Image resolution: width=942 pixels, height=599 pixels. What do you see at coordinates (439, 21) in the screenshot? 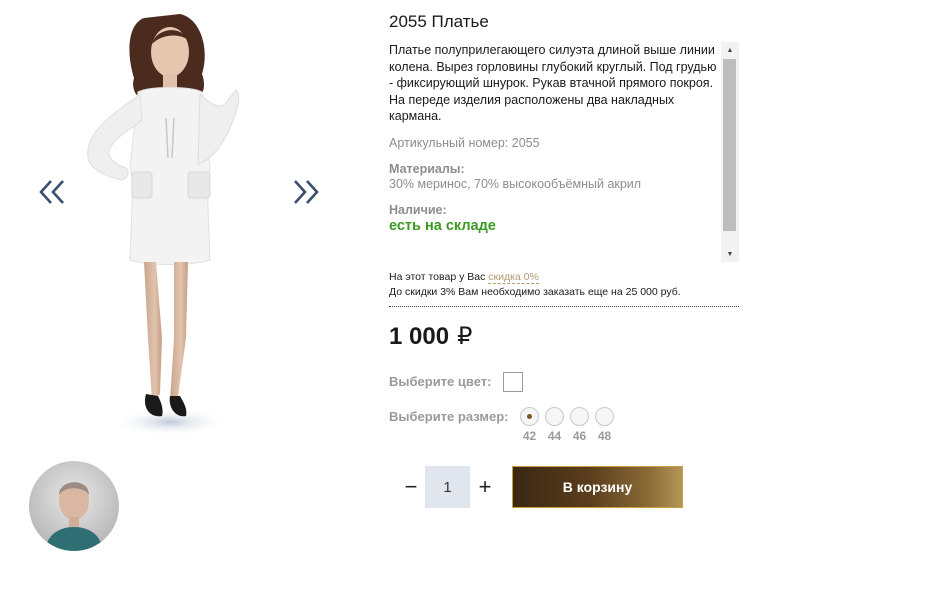
I see `product-title: 2055 Платье` at bounding box center [439, 21].